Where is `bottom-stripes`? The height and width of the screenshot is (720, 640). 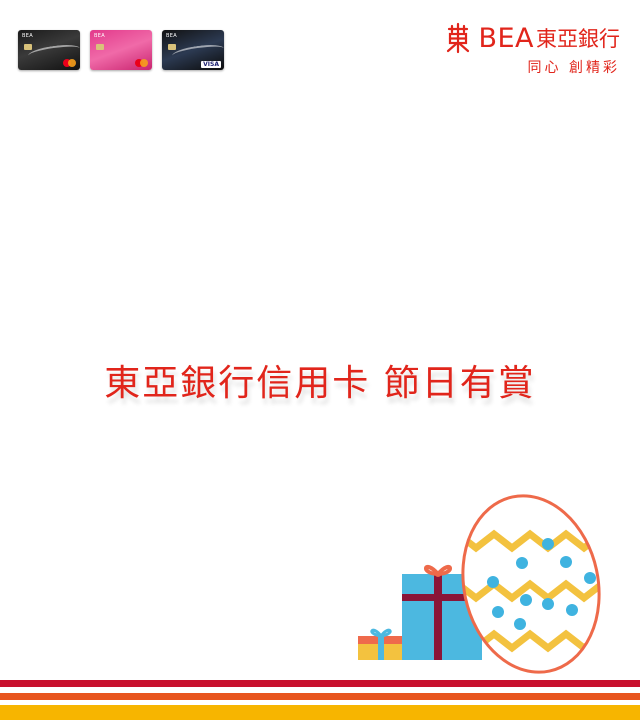 bottom-stripes is located at coordinates (320, 700).